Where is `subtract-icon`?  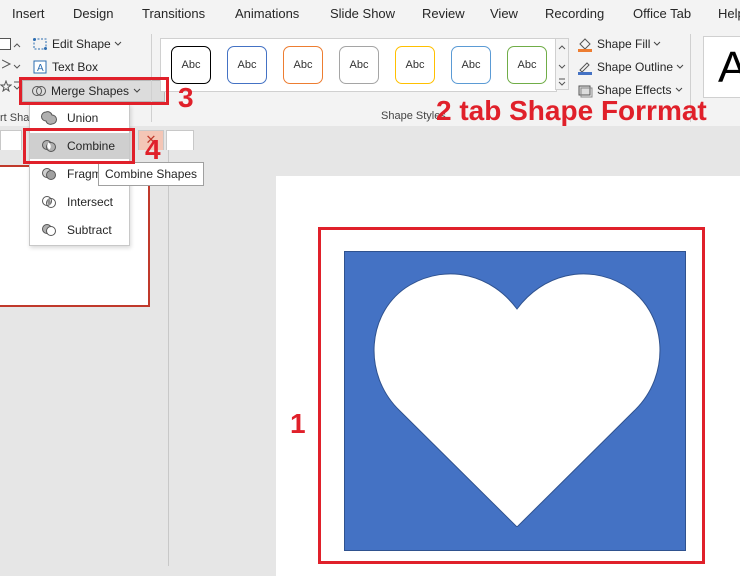 subtract-icon is located at coordinates (49, 230).